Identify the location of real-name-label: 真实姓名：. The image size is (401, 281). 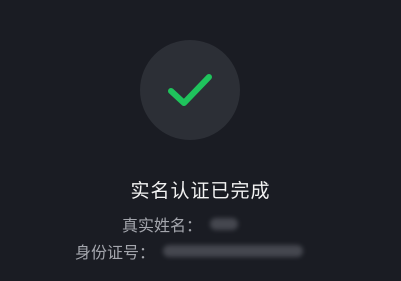
(162, 225).